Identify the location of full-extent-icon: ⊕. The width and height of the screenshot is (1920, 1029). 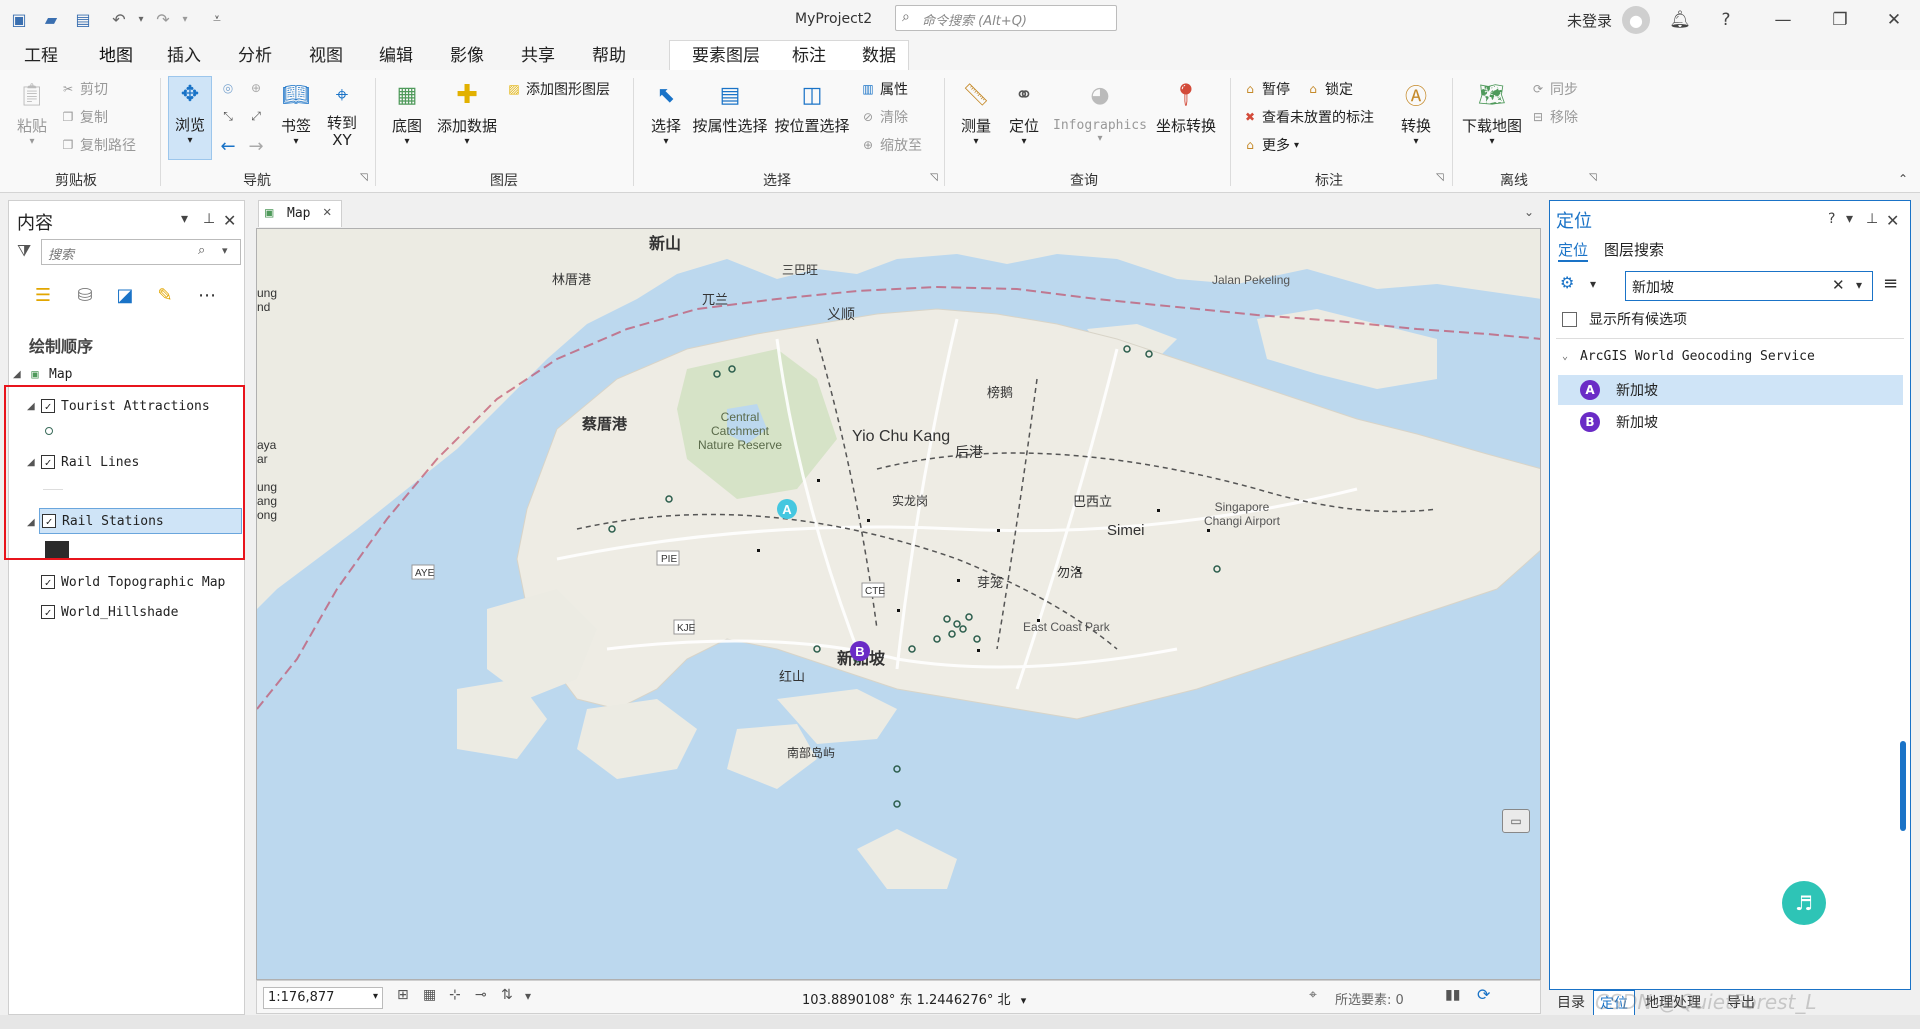
(256, 88).